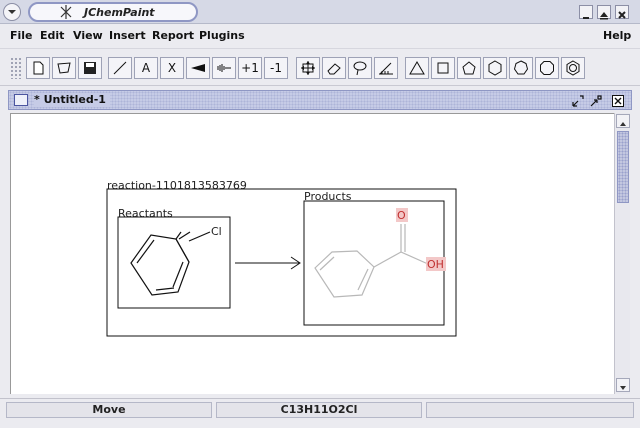 The height and width of the screenshot is (428, 640). I want to click on lasso-button, so click(360, 68).